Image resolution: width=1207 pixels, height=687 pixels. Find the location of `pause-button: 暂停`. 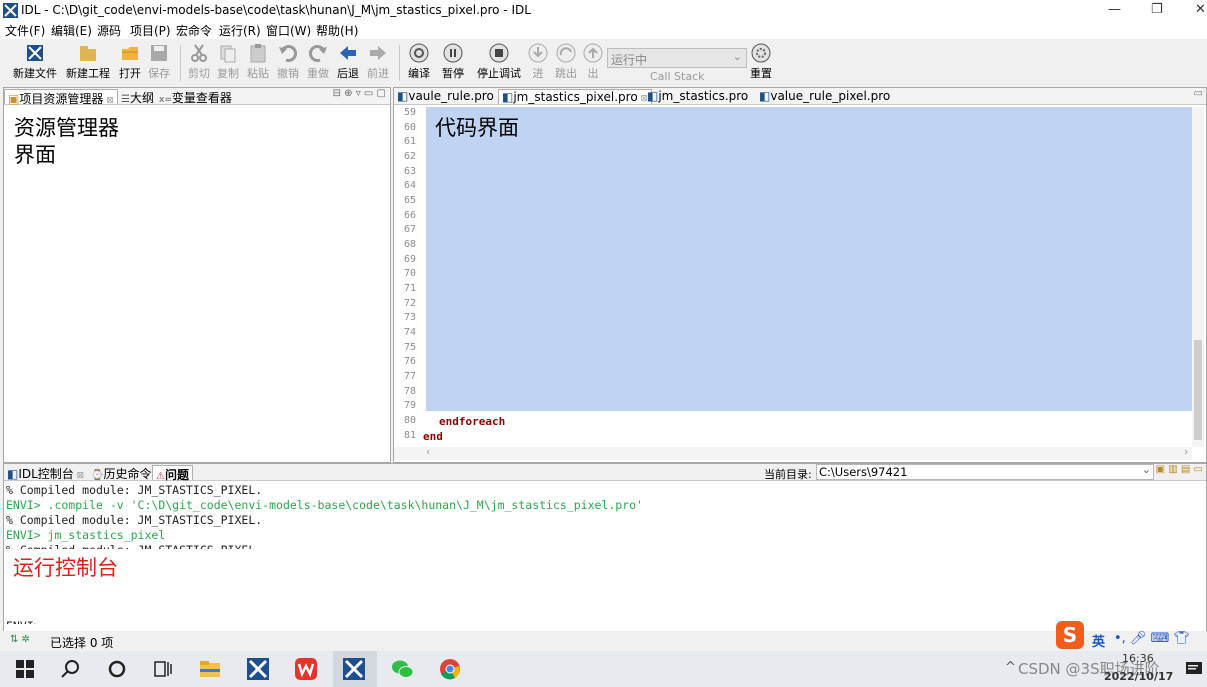

pause-button: 暂停 is located at coordinates (453, 62).